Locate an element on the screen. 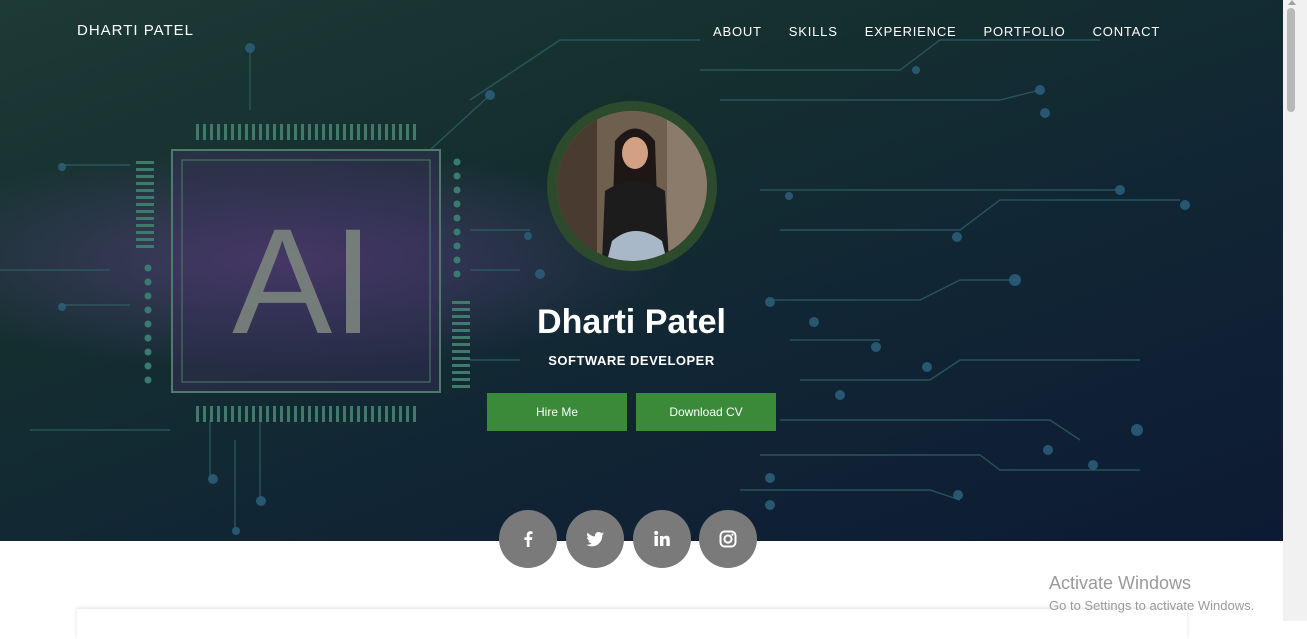 The height and width of the screenshot is (639, 1307). about-card is located at coordinates (632, 624).